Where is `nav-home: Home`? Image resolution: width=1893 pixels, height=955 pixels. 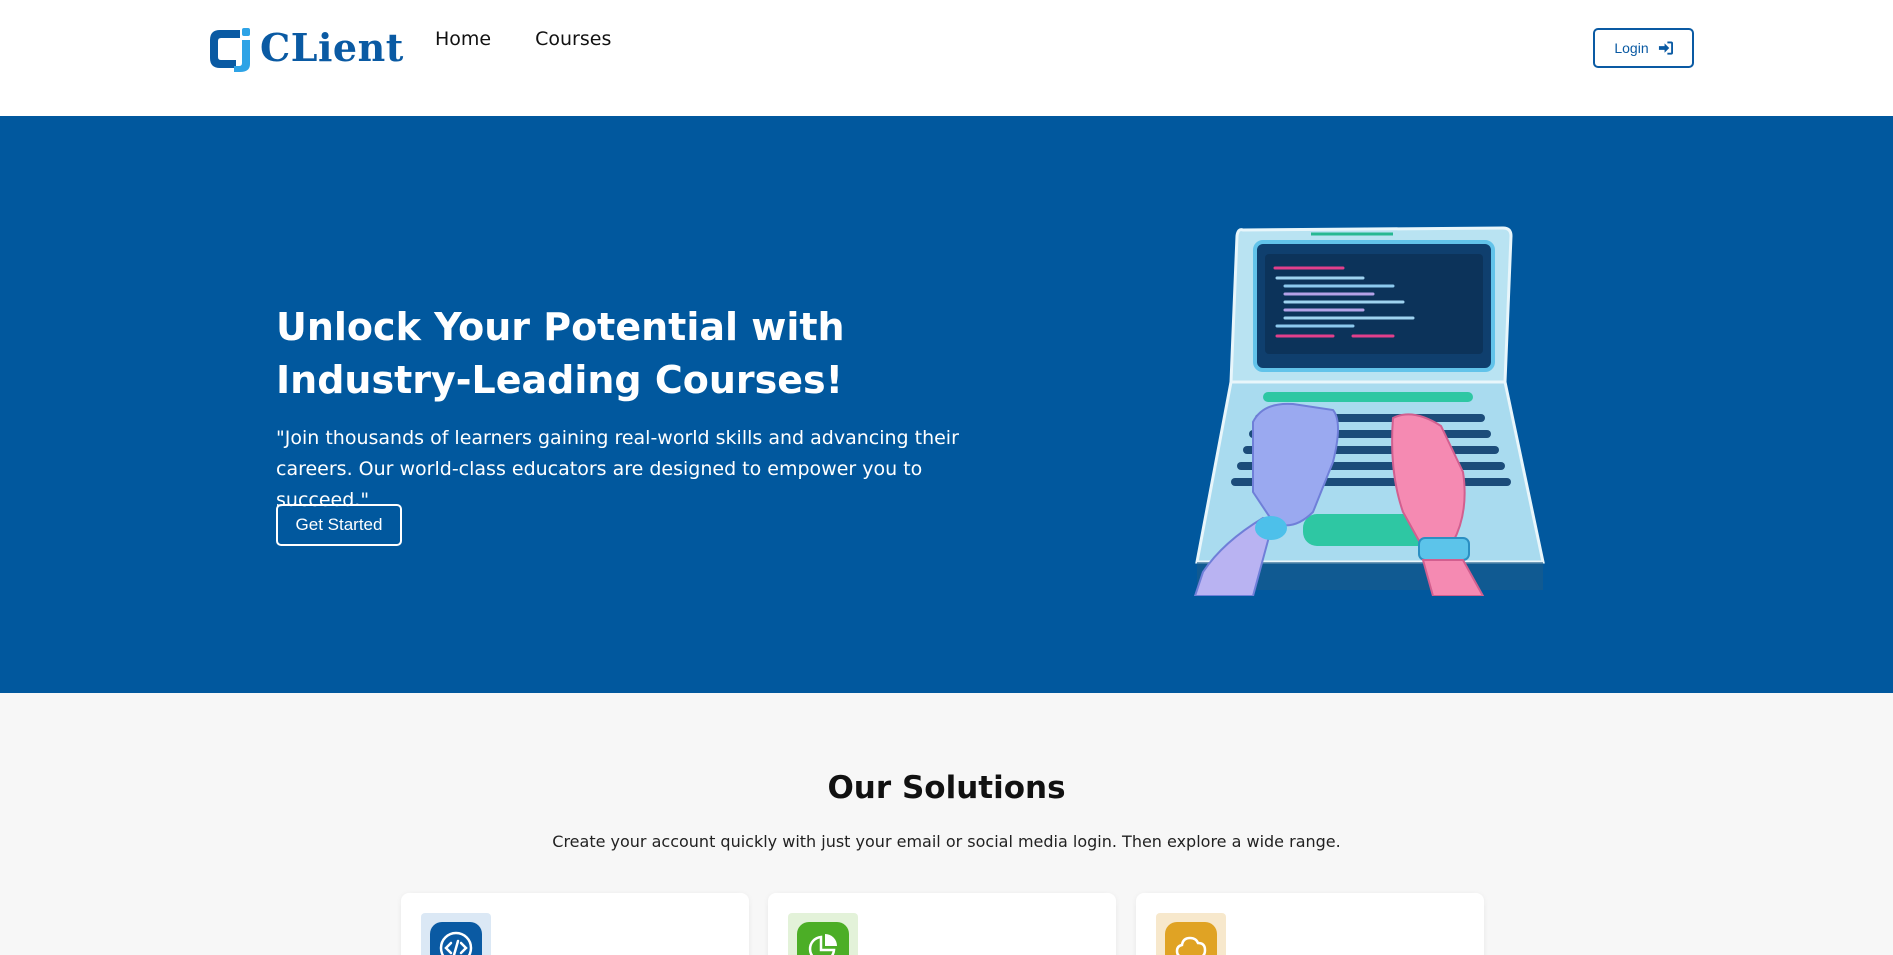 nav-home: Home is located at coordinates (463, 39).